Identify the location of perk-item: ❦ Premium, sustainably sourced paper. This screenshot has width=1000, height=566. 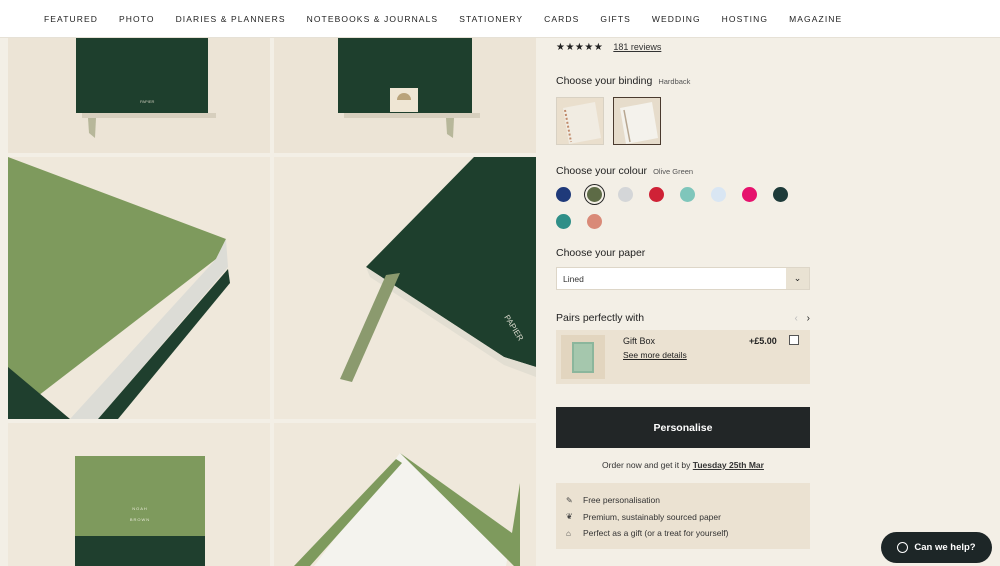
(688, 517).